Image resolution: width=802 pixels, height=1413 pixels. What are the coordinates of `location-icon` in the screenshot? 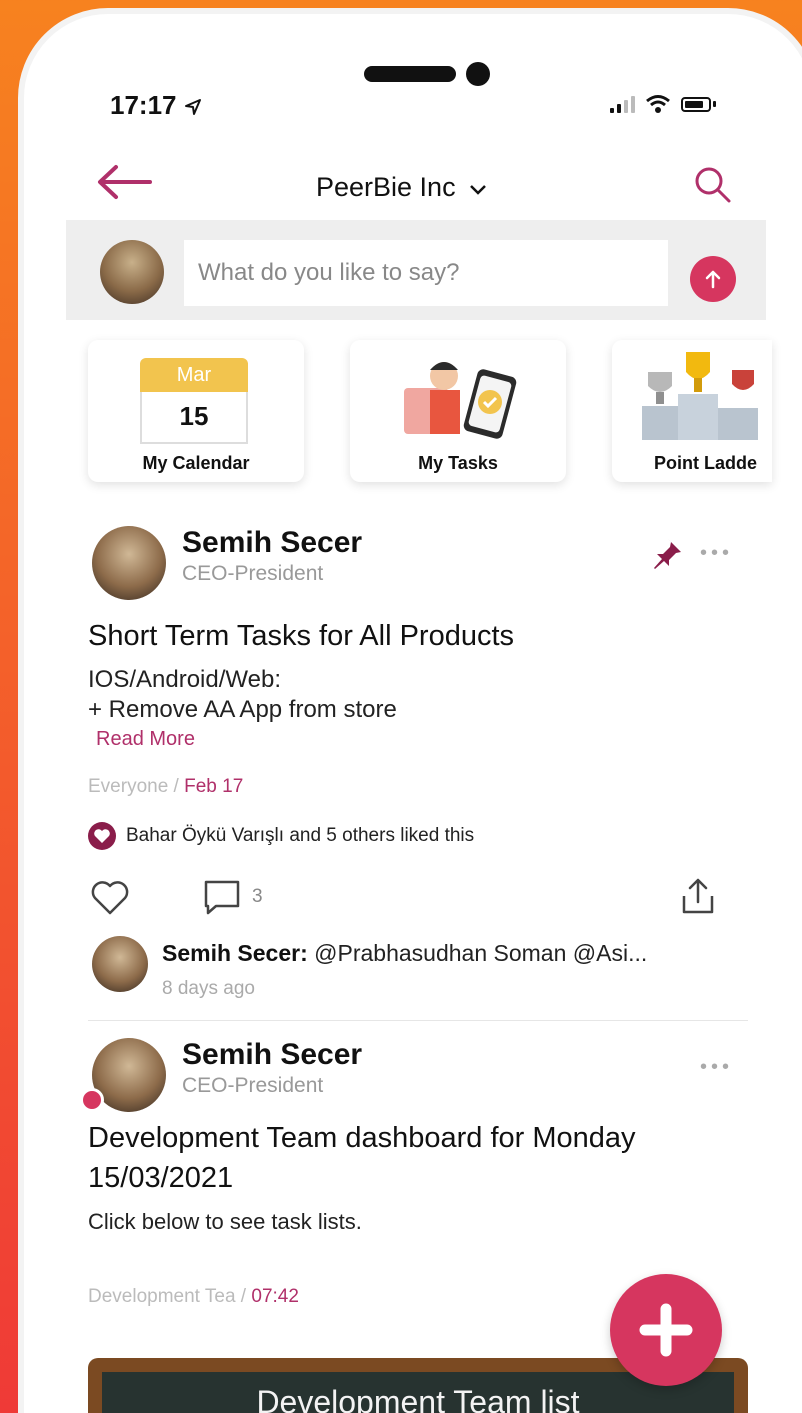 It's located at (192, 107).